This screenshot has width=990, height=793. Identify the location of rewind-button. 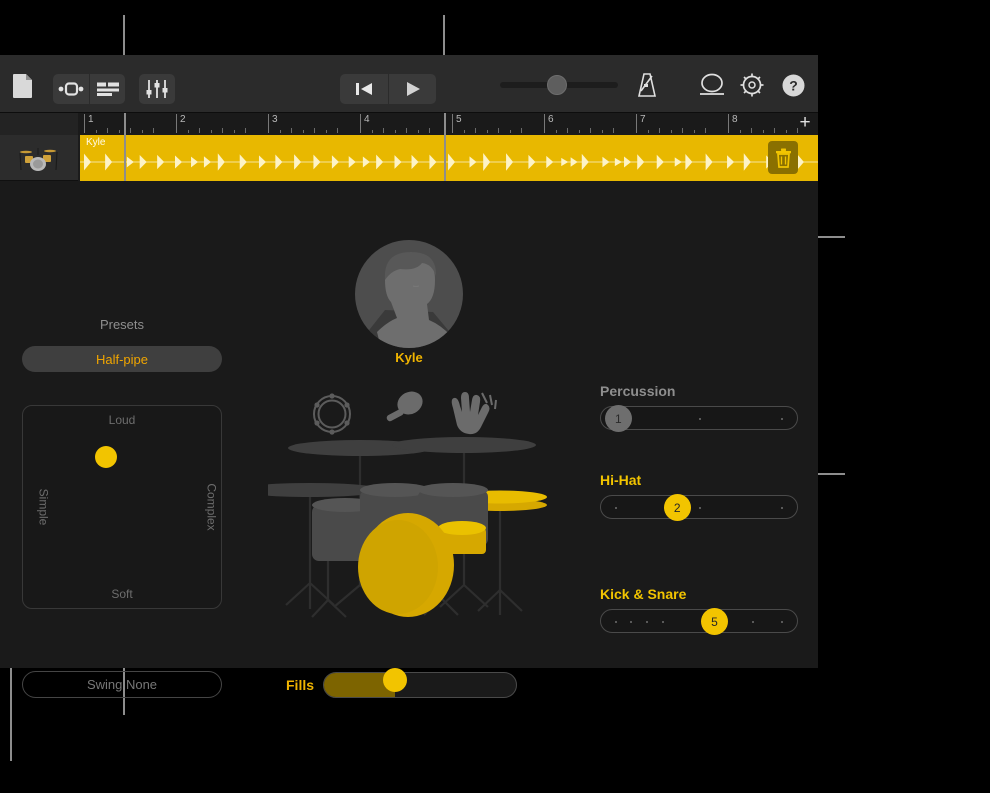
(364, 89).